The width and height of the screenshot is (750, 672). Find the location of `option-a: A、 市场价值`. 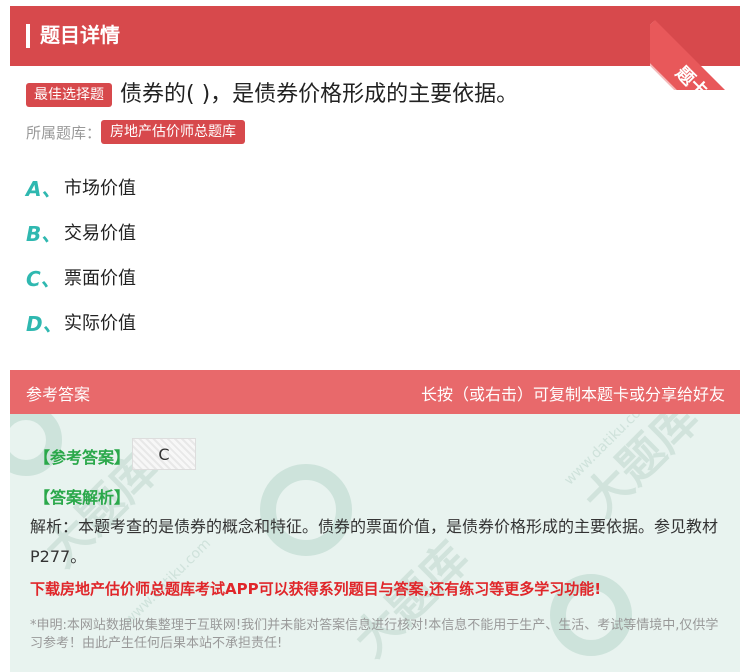

option-a: A、 市场价值 is located at coordinates (81, 187).